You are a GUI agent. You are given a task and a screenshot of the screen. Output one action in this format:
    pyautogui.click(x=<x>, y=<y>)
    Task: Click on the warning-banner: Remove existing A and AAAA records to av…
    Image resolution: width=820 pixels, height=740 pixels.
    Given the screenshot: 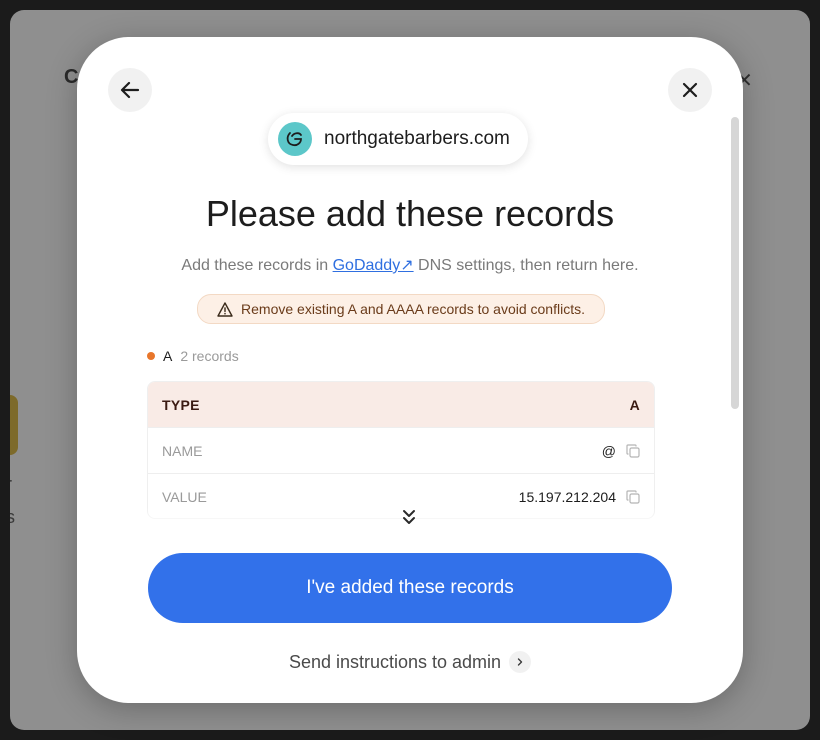 What is the action you would take?
    pyautogui.click(x=401, y=309)
    